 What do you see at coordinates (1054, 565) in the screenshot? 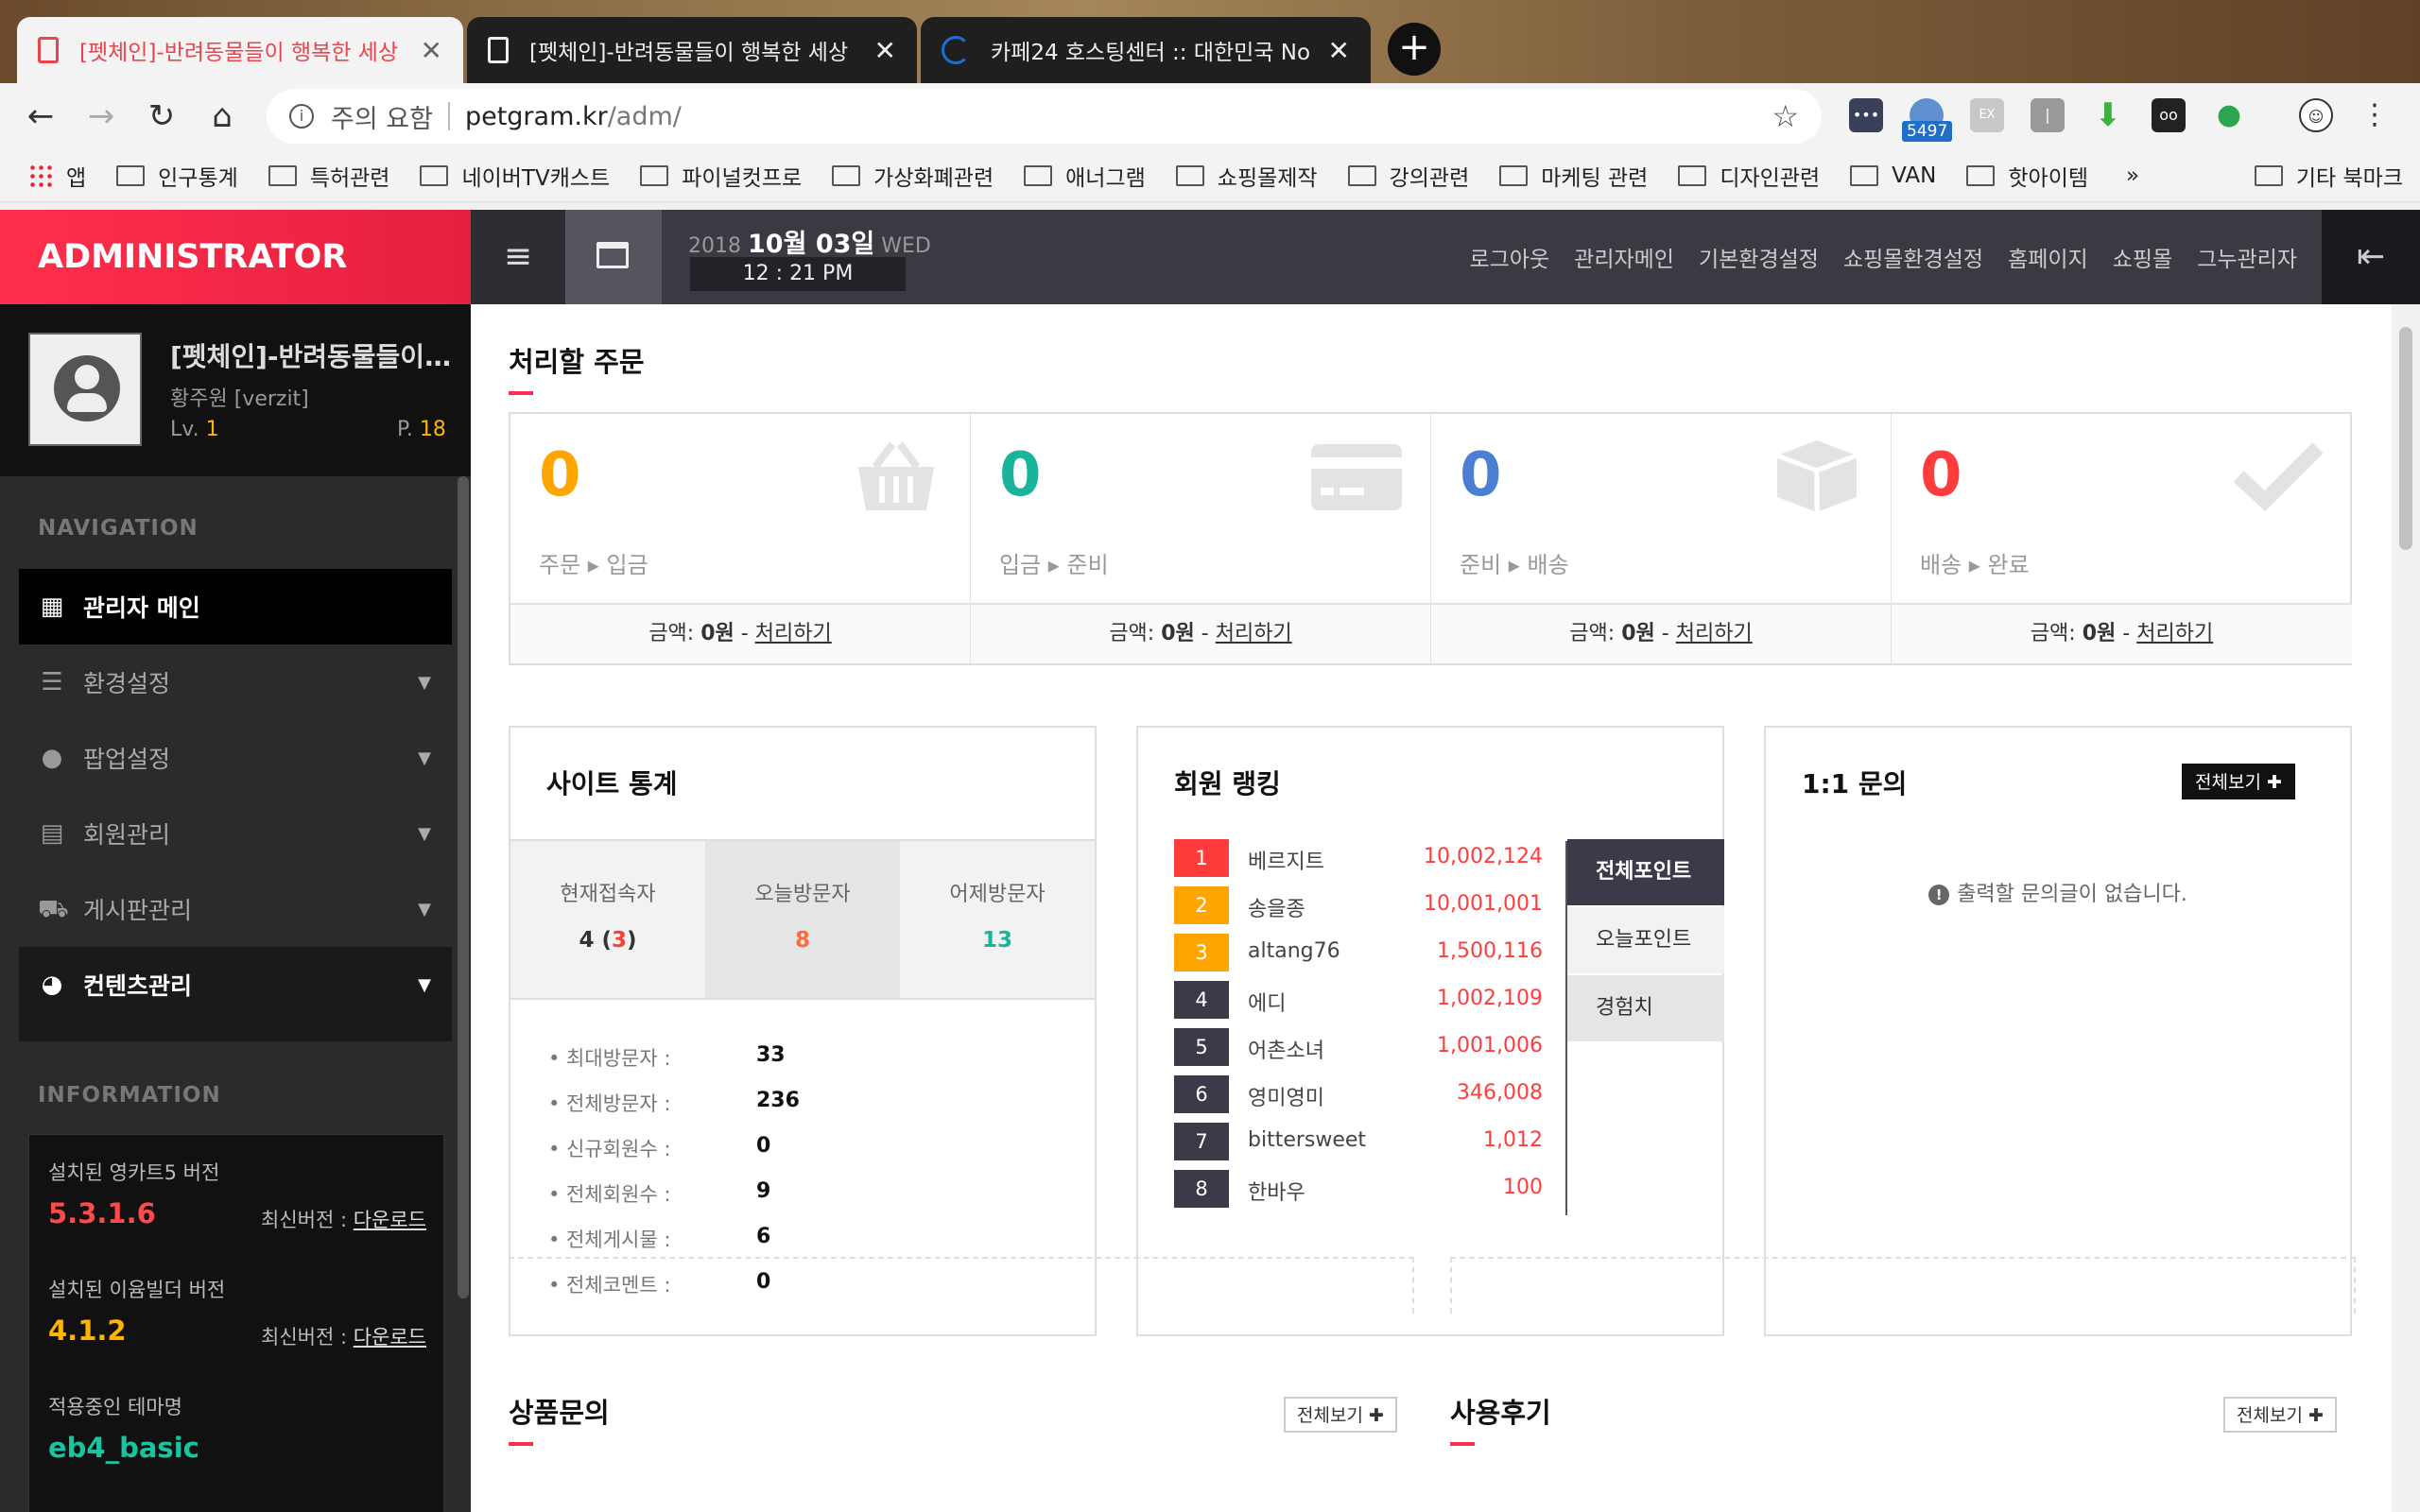
I see `order-stage-label: 입금 ▸ 준비` at bounding box center [1054, 565].